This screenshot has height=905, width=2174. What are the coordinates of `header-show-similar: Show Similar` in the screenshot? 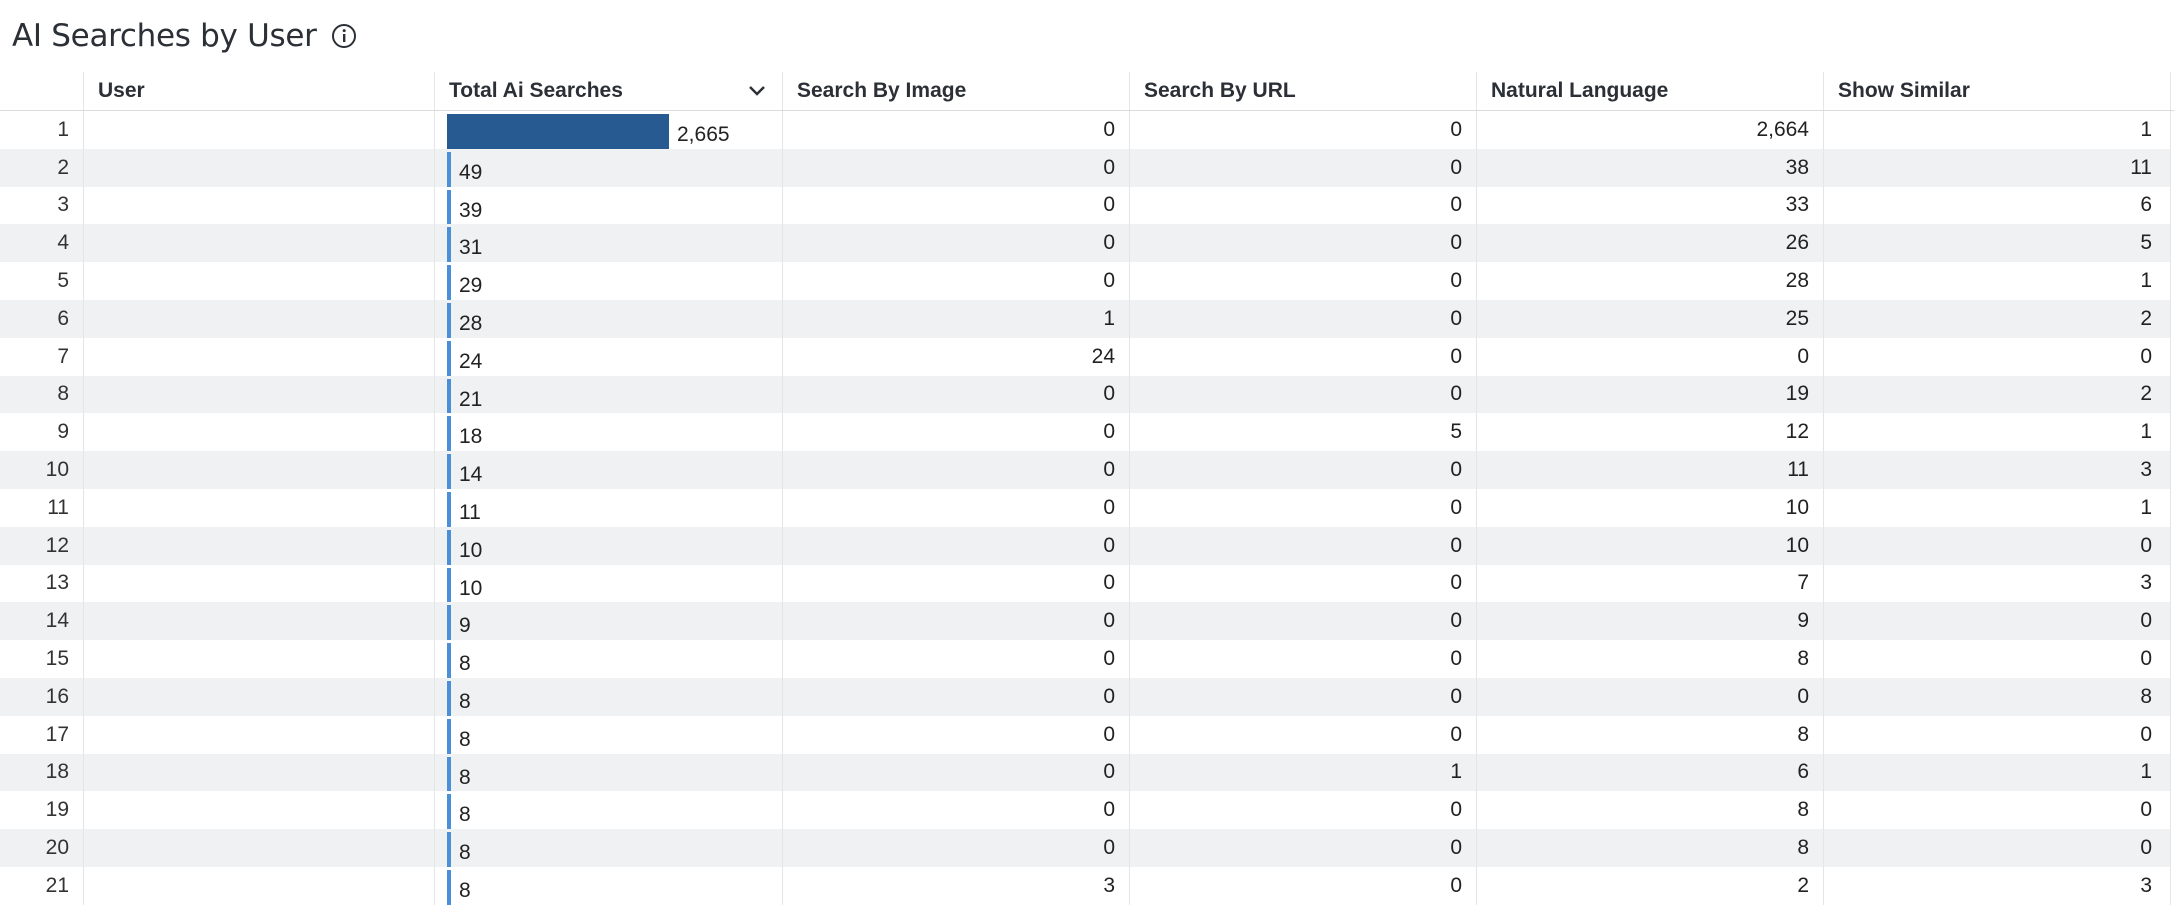 It's located at (1997, 91).